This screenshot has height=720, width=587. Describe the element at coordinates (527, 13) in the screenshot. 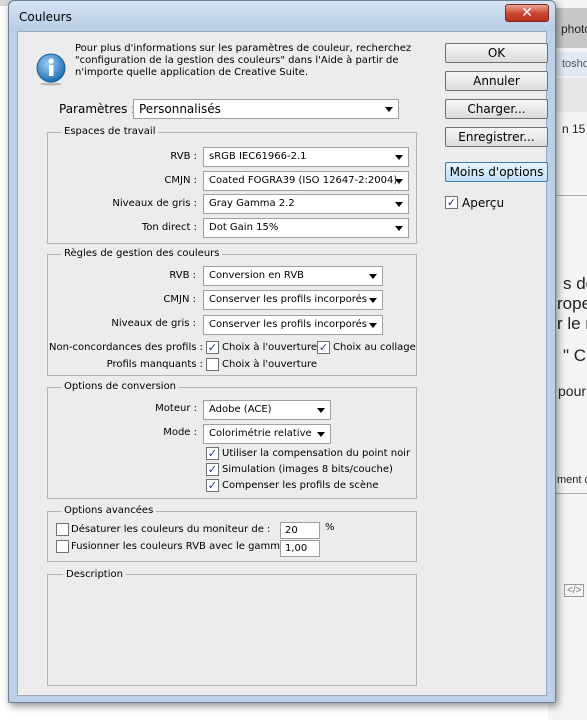

I see `close-button: ✕` at that location.